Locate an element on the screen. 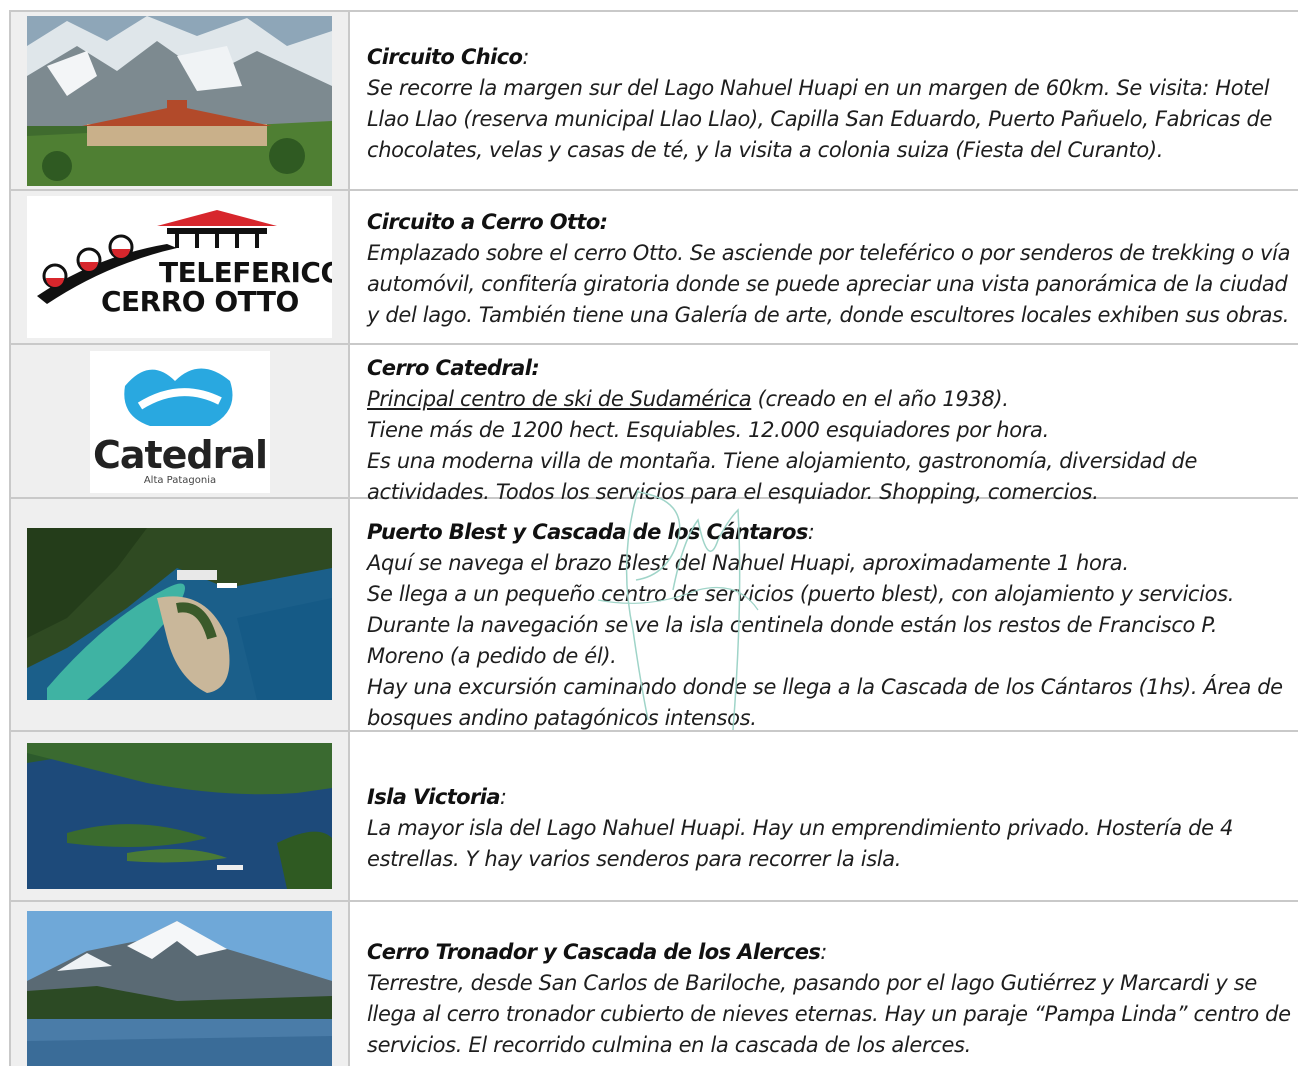 Image resolution: width=1298 pixels, height=1066 pixels. excursion-title: Isla Victoria is located at coordinates (434, 797).